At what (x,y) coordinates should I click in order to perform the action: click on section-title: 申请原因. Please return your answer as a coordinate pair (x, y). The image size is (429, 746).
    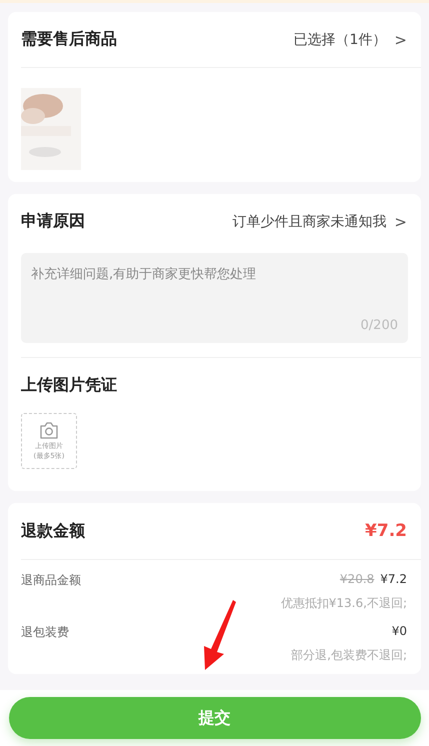
    Looking at the image, I should click on (53, 221).